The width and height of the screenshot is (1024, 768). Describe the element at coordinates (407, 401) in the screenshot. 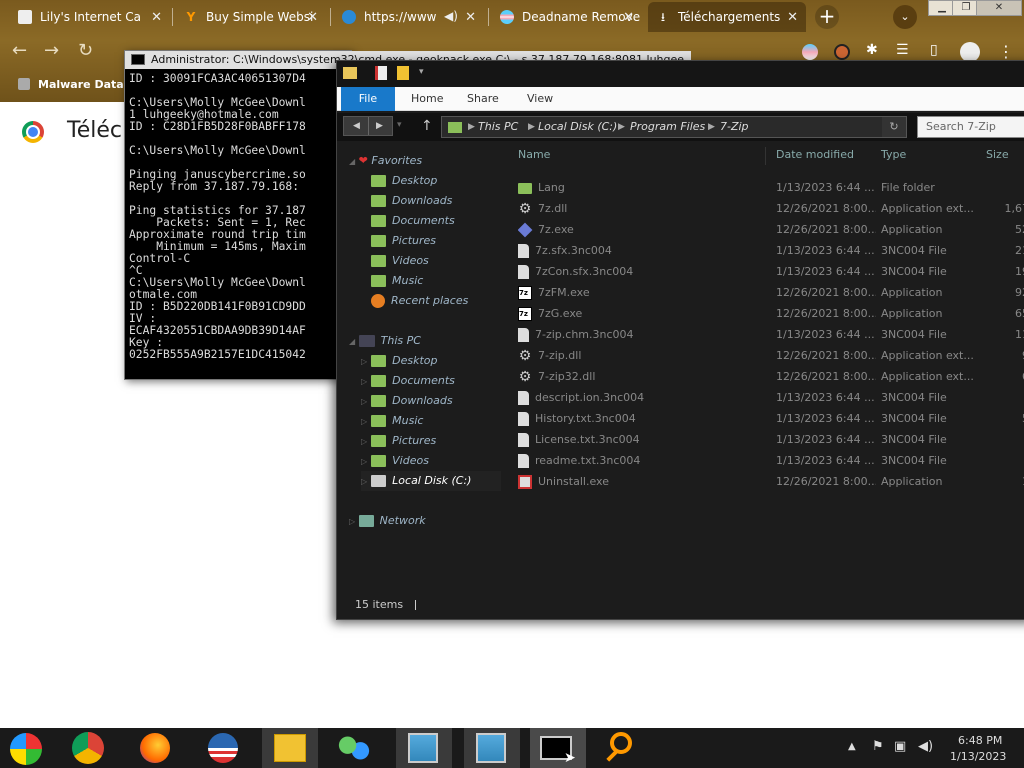

I see `nav-pc-downloads: ▷ Downloads` at that location.